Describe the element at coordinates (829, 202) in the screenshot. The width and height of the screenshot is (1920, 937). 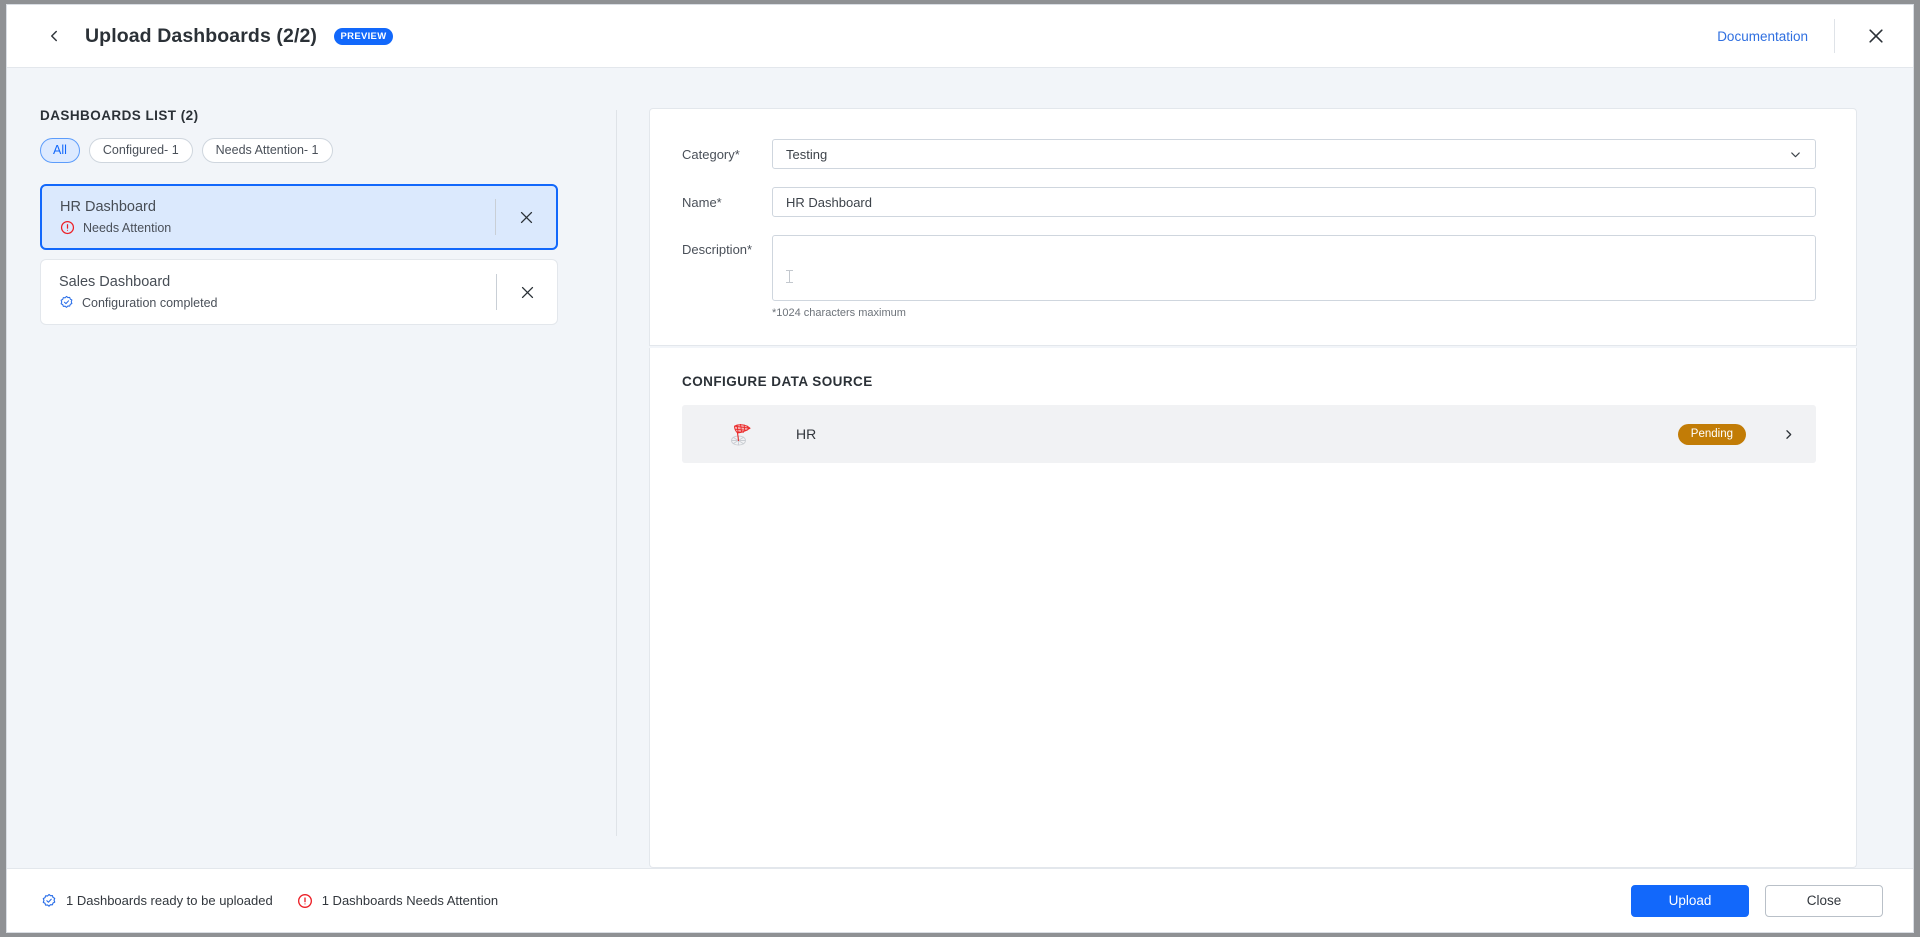
I see `name-input-value: HR Dashboard` at that location.